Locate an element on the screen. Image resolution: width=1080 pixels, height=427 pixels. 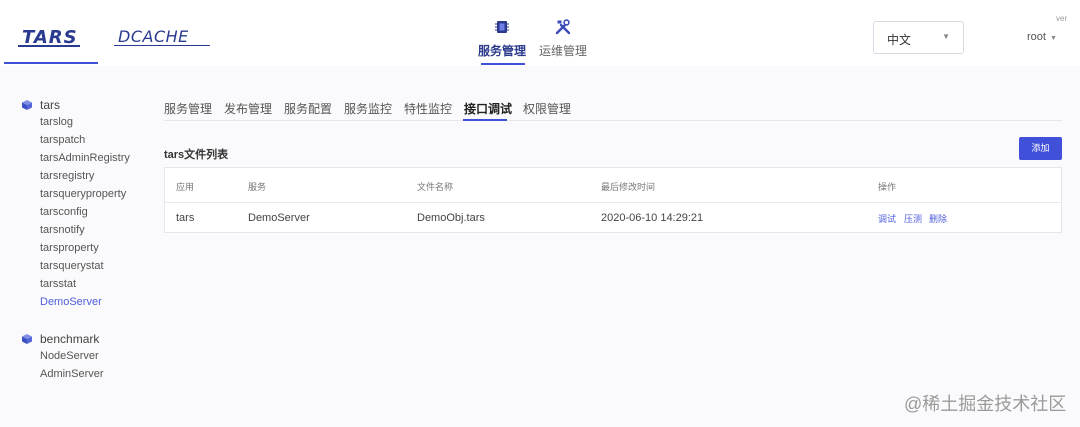
tree-item-tarsstat: tarsstat is located at coordinates (58, 284).